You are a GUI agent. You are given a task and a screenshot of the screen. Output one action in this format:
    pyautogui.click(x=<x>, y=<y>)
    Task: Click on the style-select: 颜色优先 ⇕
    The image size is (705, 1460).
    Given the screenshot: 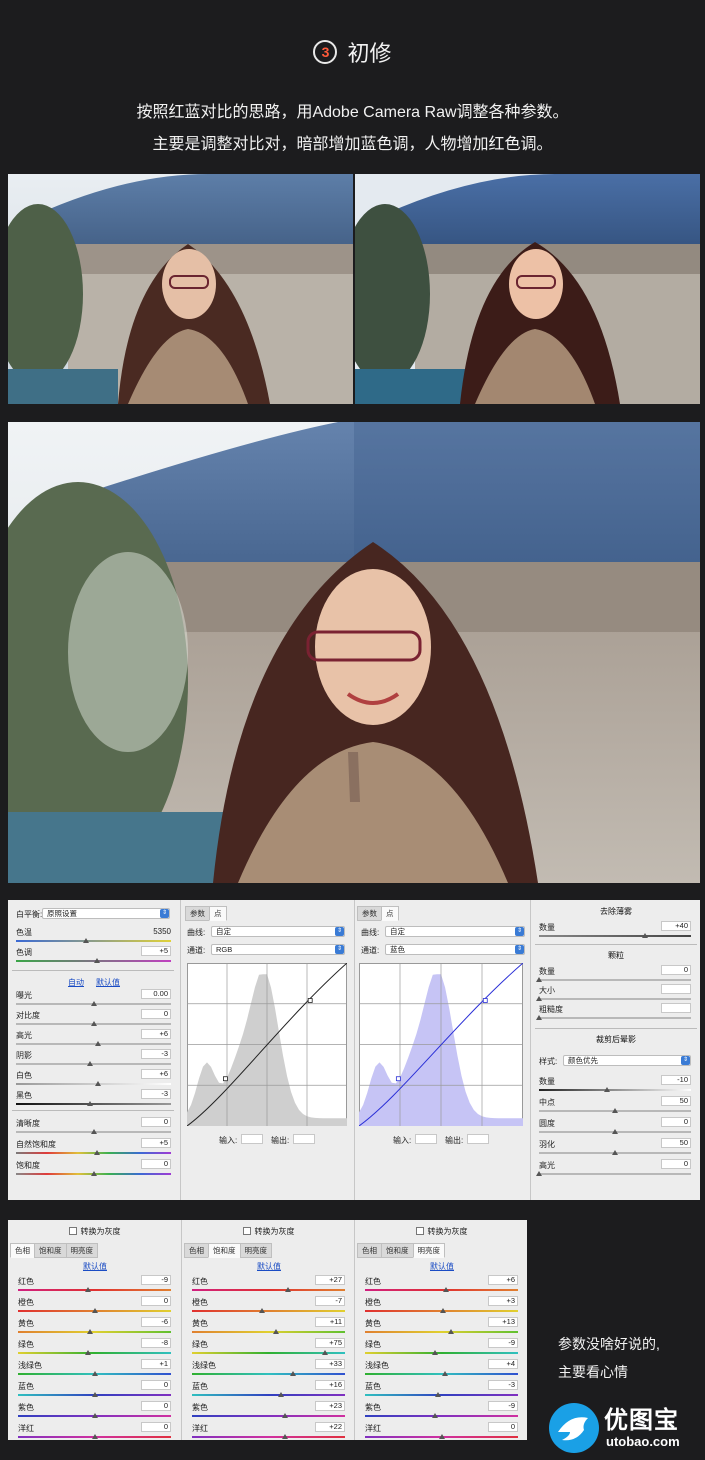 What is the action you would take?
    pyautogui.click(x=627, y=1060)
    